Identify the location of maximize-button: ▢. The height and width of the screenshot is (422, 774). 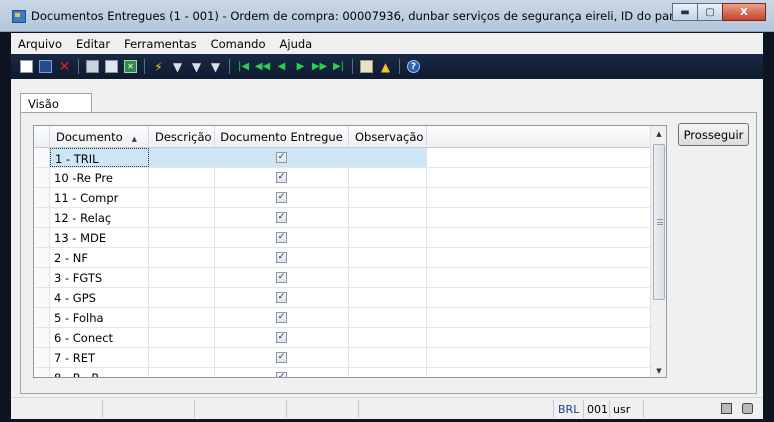
(710, 12).